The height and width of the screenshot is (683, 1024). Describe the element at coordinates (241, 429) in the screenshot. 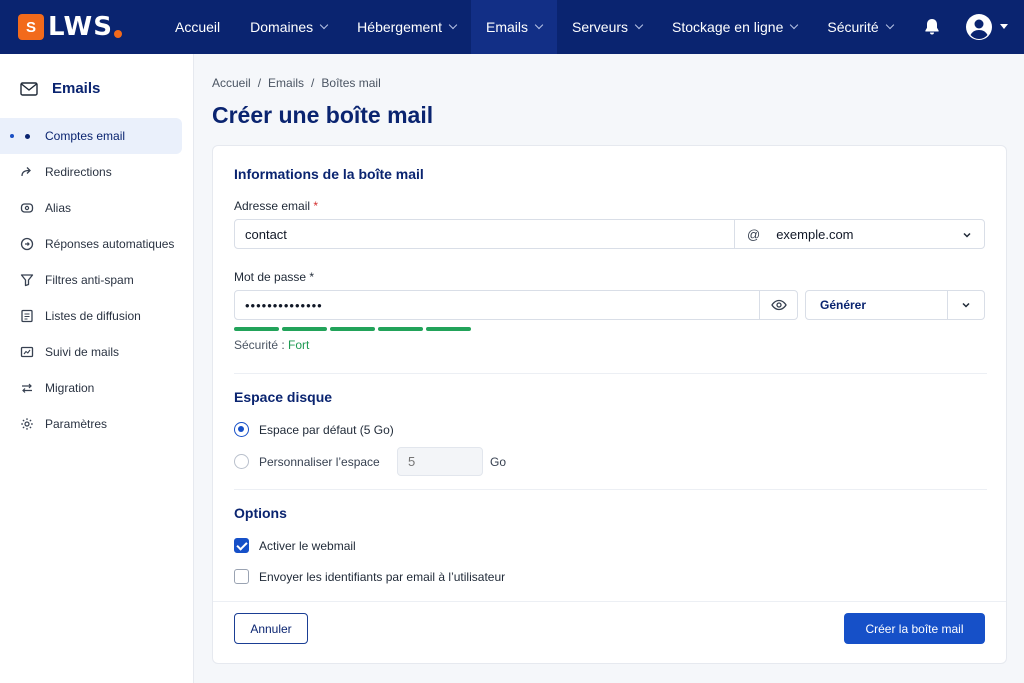

I see `disk-default-radio` at that location.